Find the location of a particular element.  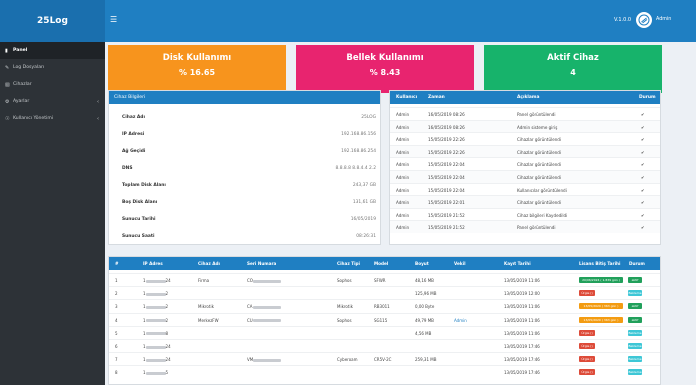

user-name: Admin is located at coordinates (663, 19).